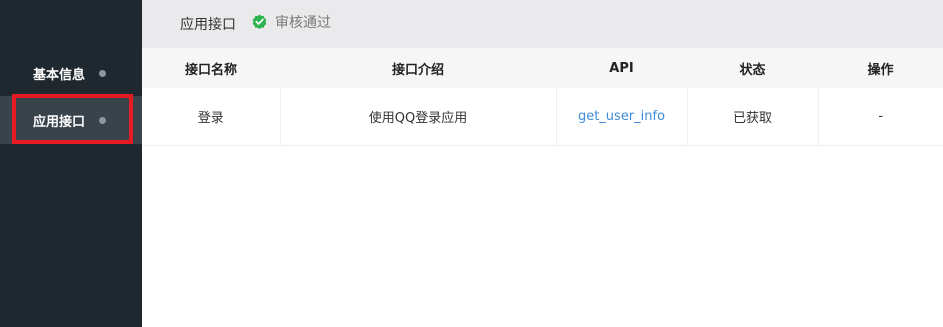 This screenshot has height=327, width=943. I want to click on column-header-api: API, so click(621, 68).